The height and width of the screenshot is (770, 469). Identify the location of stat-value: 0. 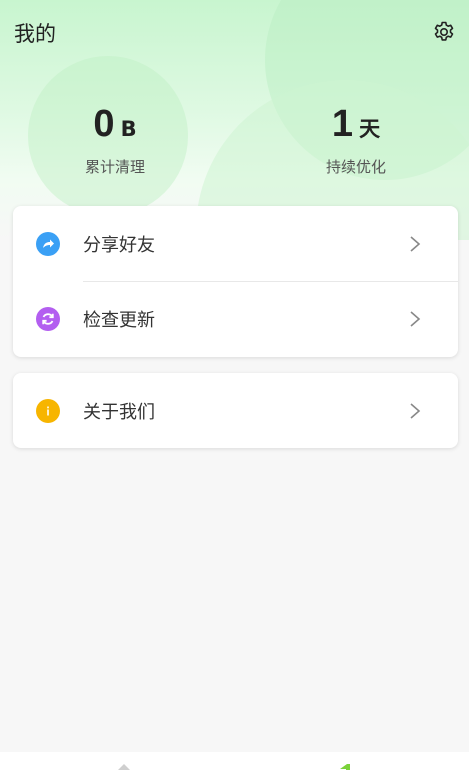
(104, 124).